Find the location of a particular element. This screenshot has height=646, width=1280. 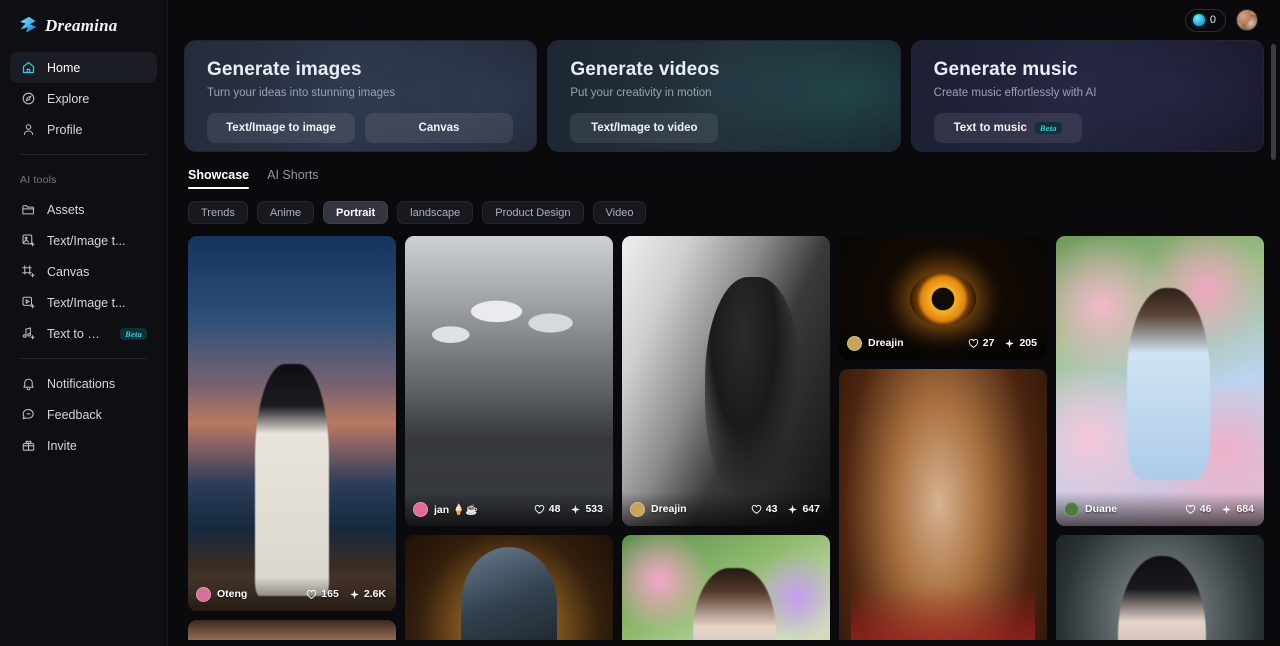

avatar is located at coordinates (1247, 20).